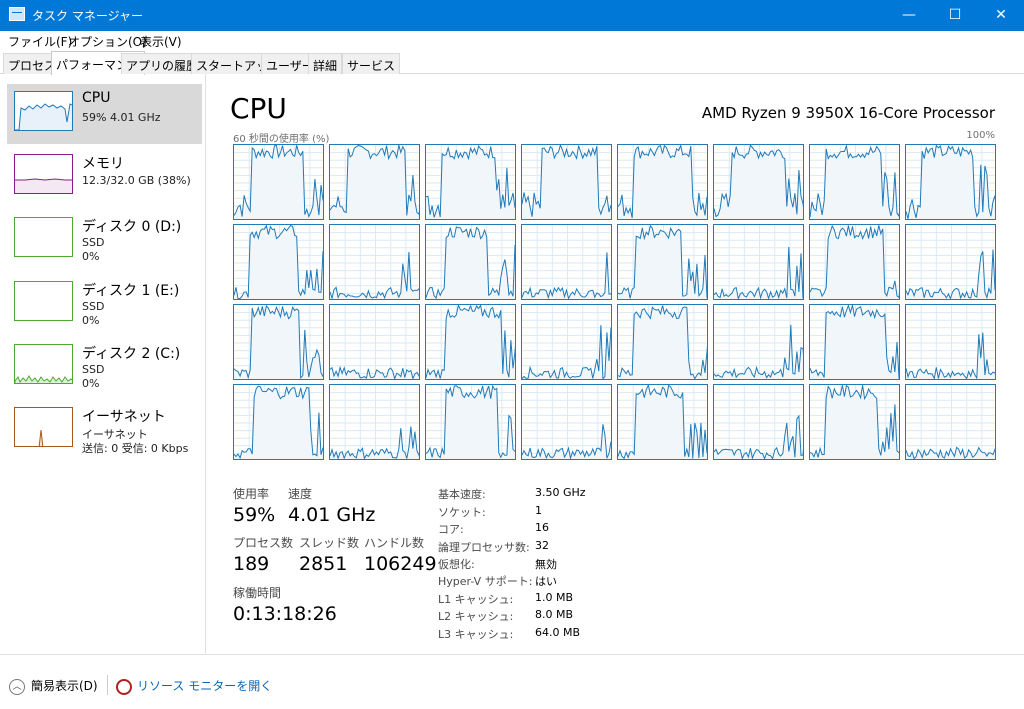 The image size is (1024, 709). Describe the element at coordinates (955, 15) in the screenshot. I see `maximize-button: ☐` at that location.